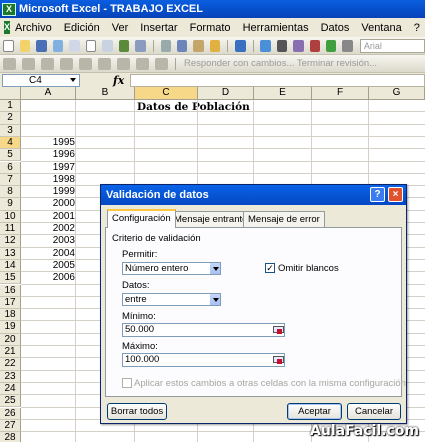 The width and height of the screenshot is (425, 442). What do you see at coordinates (48, 93) in the screenshot?
I see `column-header-a: A` at bounding box center [48, 93].